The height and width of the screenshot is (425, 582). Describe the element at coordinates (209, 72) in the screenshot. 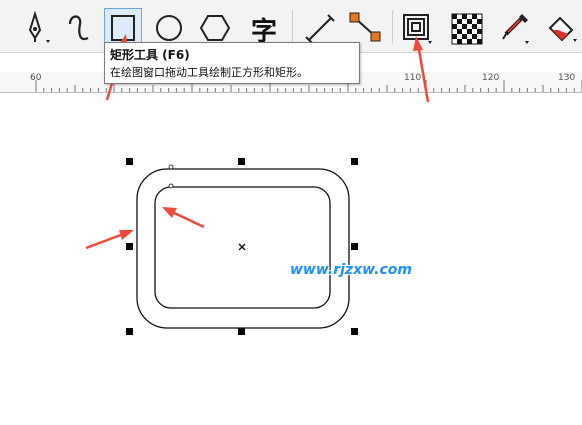

I see `tooltip-description: 在绘图窗口拖动工具绘制正方形和矩形。` at that location.